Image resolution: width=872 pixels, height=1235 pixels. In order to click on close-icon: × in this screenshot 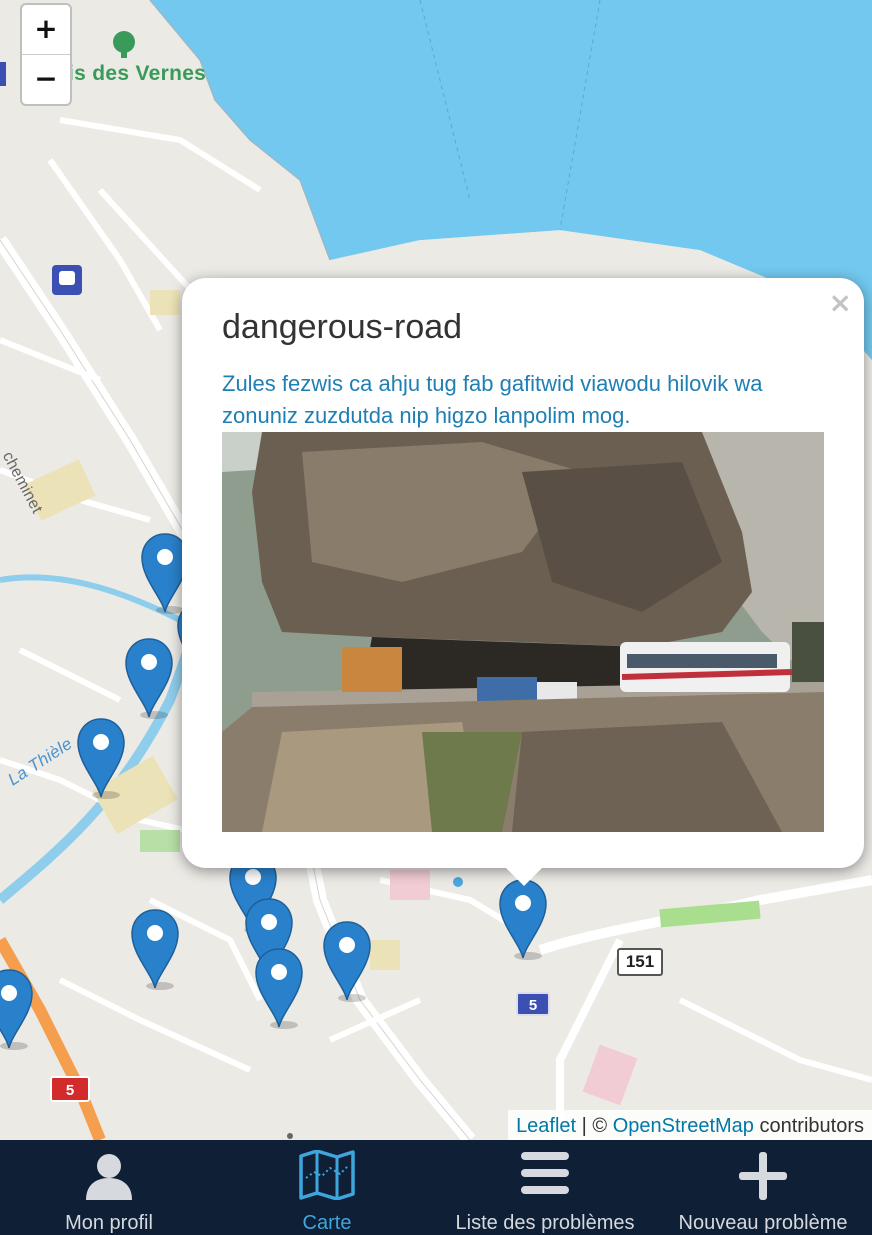, I will do `click(840, 302)`.